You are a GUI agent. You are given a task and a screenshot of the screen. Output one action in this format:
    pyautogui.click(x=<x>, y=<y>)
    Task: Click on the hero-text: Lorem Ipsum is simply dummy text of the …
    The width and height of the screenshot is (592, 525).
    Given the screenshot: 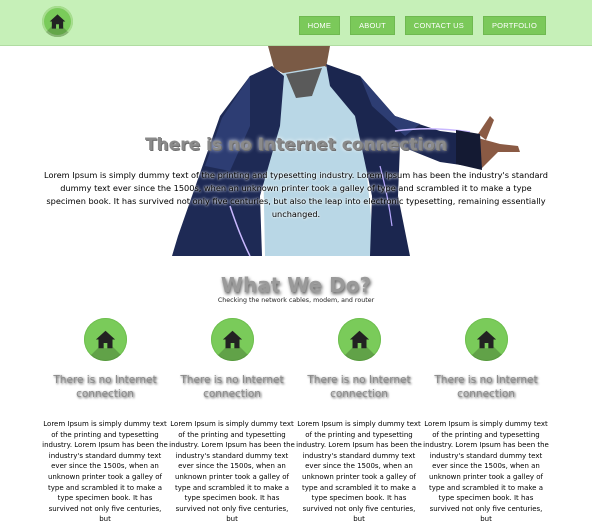 What is the action you would take?
    pyautogui.click(x=296, y=194)
    